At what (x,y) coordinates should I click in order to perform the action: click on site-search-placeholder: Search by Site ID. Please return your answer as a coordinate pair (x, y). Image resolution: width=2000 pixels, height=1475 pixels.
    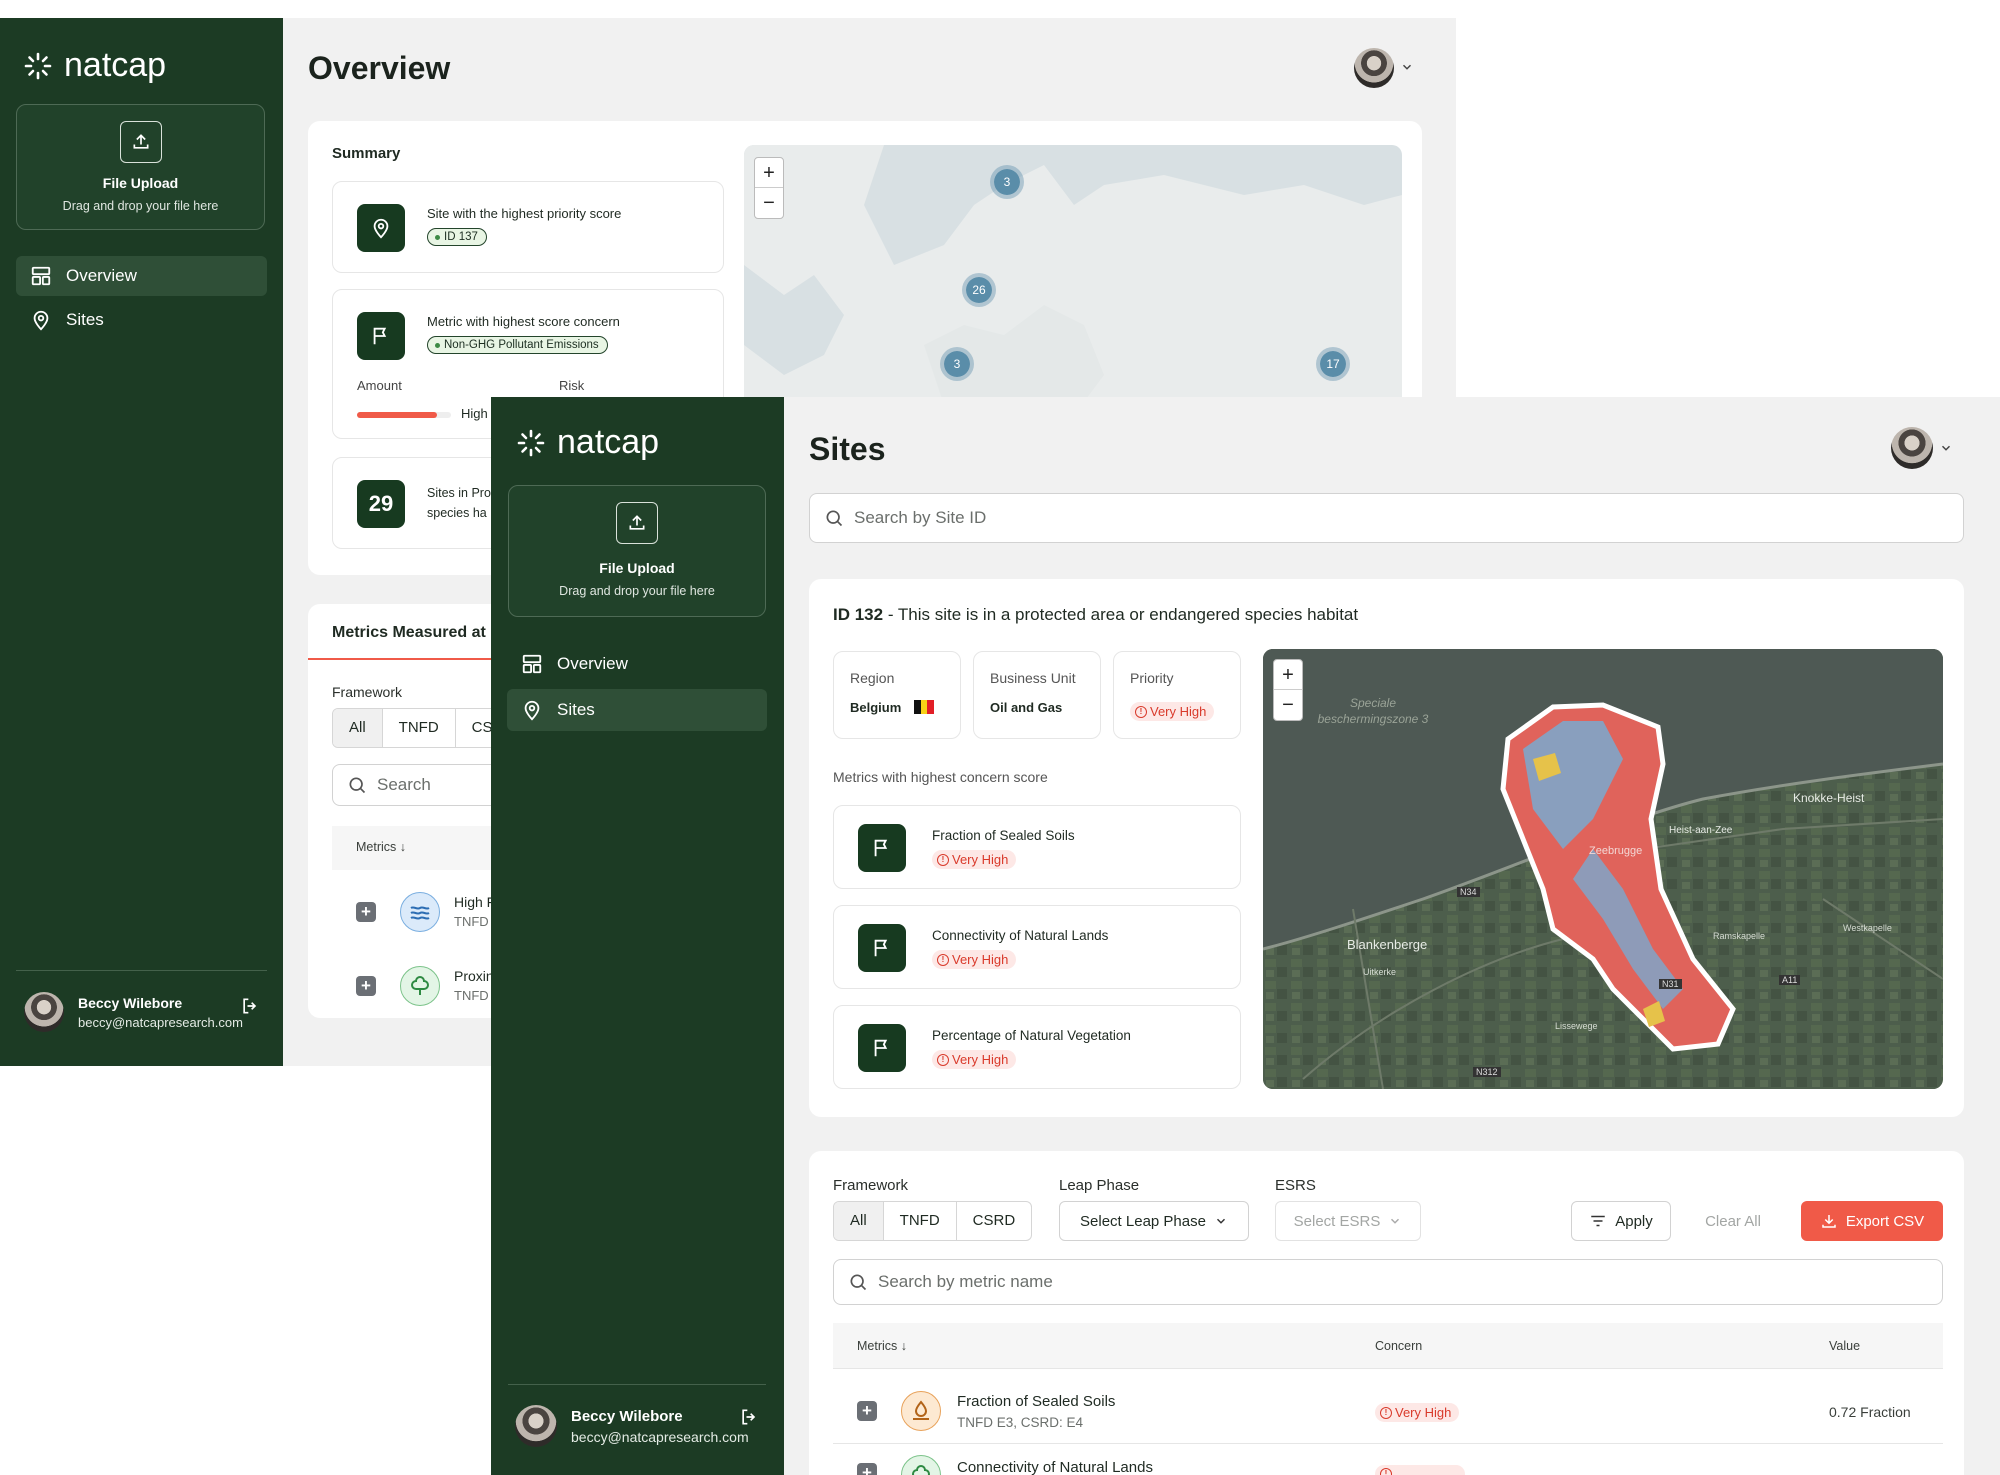
    Looking at the image, I should click on (920, 517).